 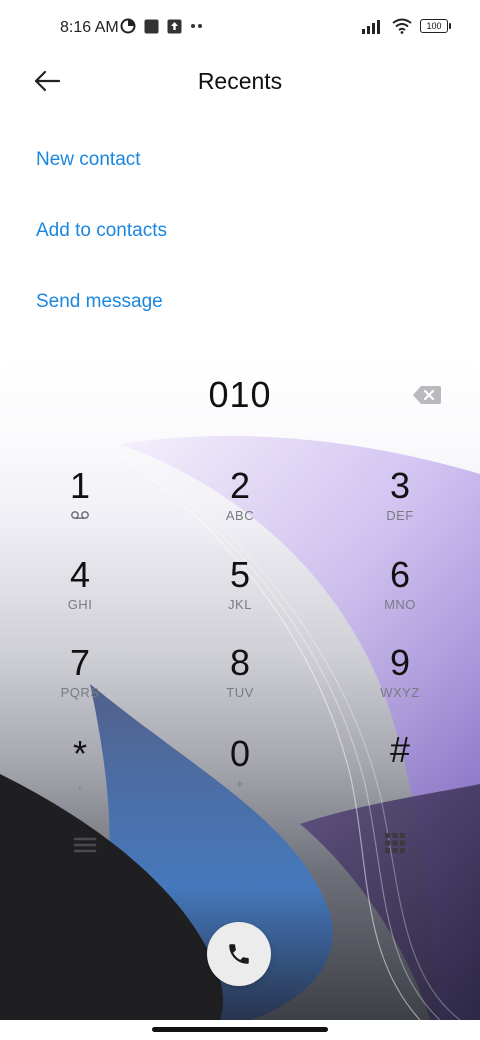 What do you see at coordinates (89, 27) in the screenshot?
I see `status-time: 8:16 AM` at bounding box center [89, 27].